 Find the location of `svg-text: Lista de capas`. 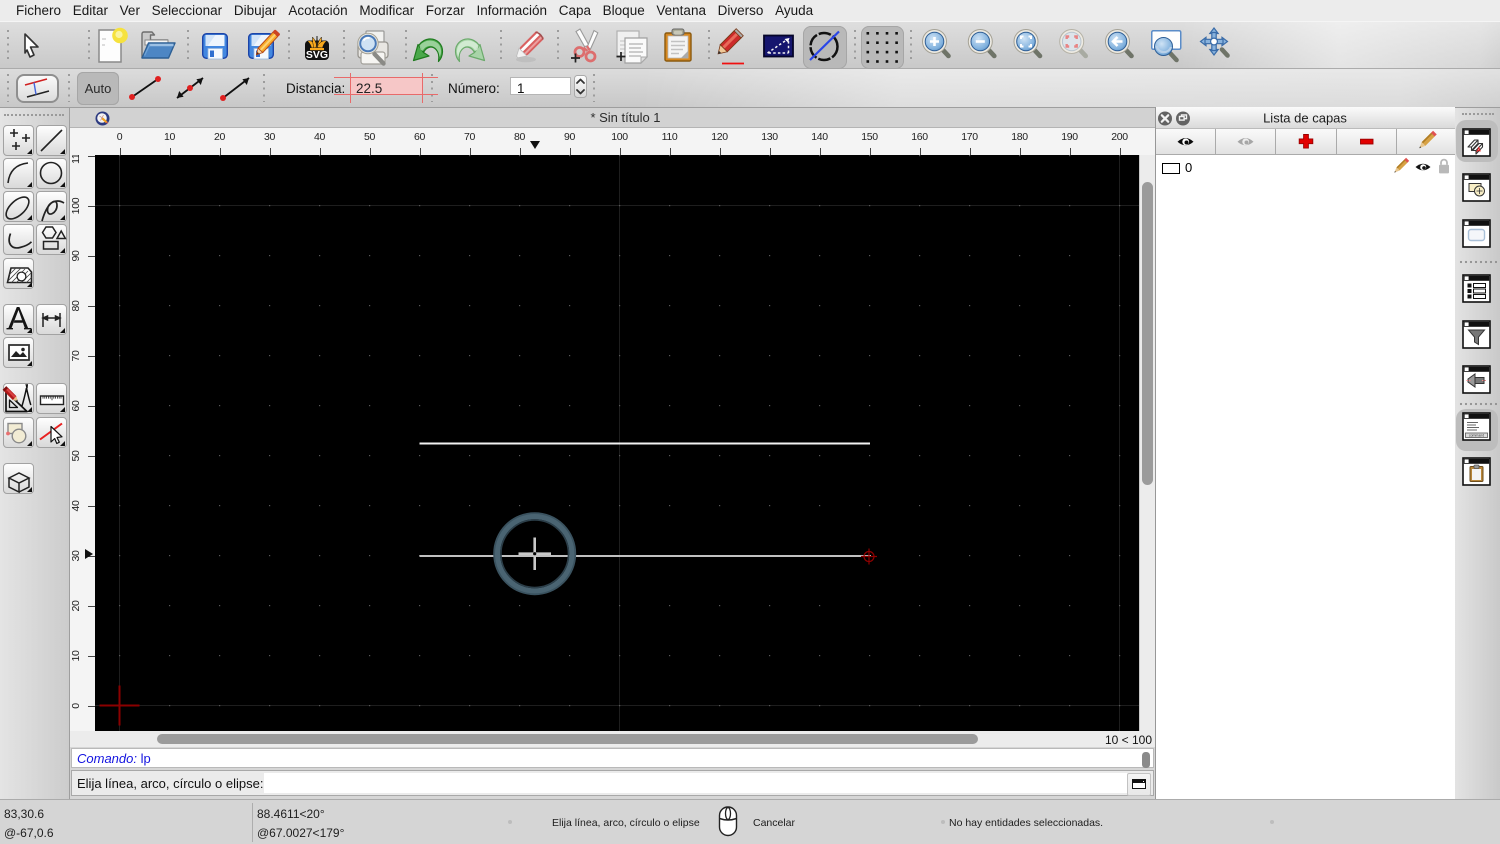

svg-text: Lista de capas is located at coordinates (1305, 118).